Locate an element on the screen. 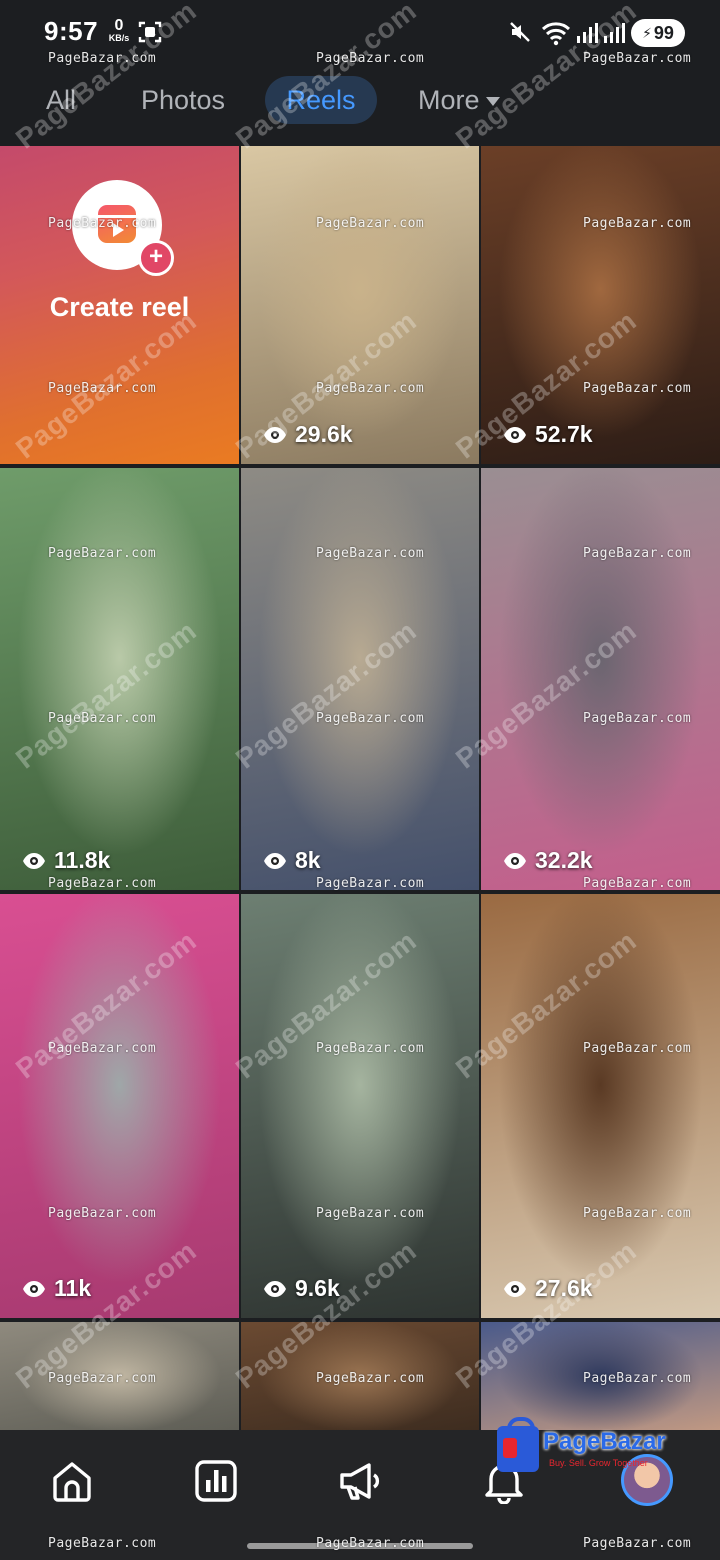  pagebazar-logo: PageBazar Buy. Sell. Grow Together is located at coordinates (587, 1447).